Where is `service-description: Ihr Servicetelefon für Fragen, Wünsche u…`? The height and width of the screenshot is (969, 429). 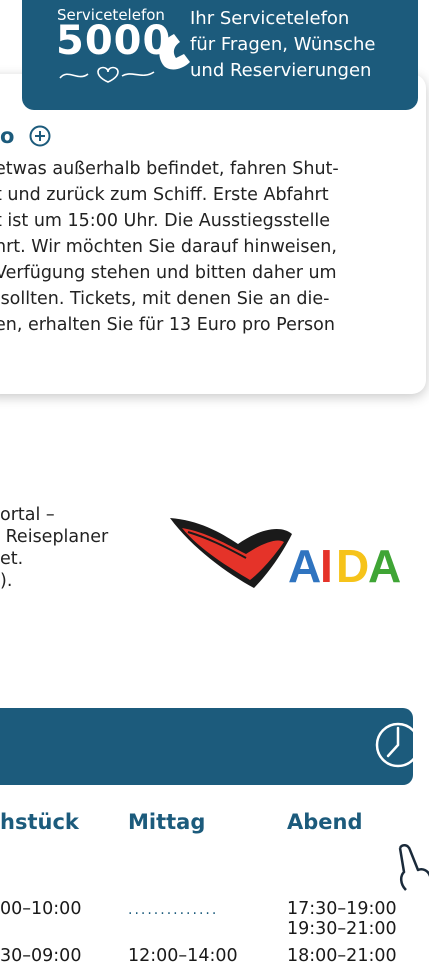 service-description: Ihr Servicetelefon für Fragen, Wünsche u… is located at coordinates (283, 44).